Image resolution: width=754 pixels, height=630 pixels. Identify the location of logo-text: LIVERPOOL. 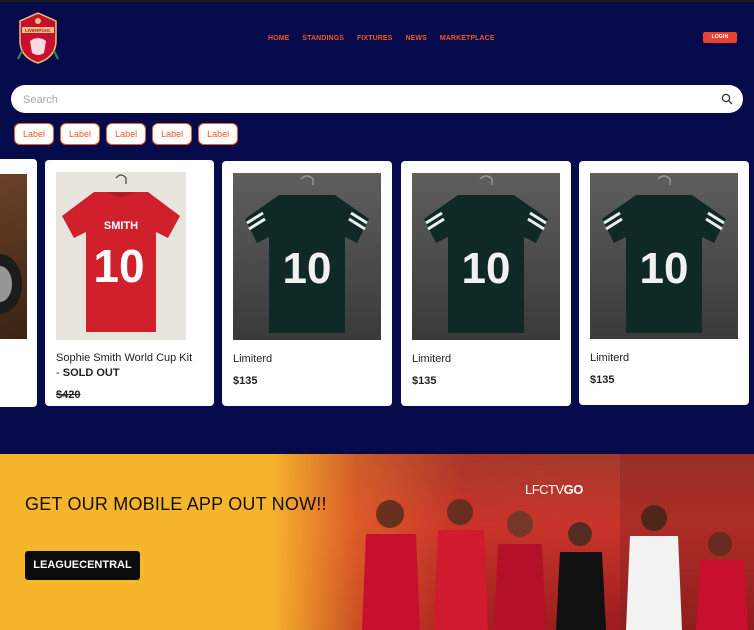
(38, 30).